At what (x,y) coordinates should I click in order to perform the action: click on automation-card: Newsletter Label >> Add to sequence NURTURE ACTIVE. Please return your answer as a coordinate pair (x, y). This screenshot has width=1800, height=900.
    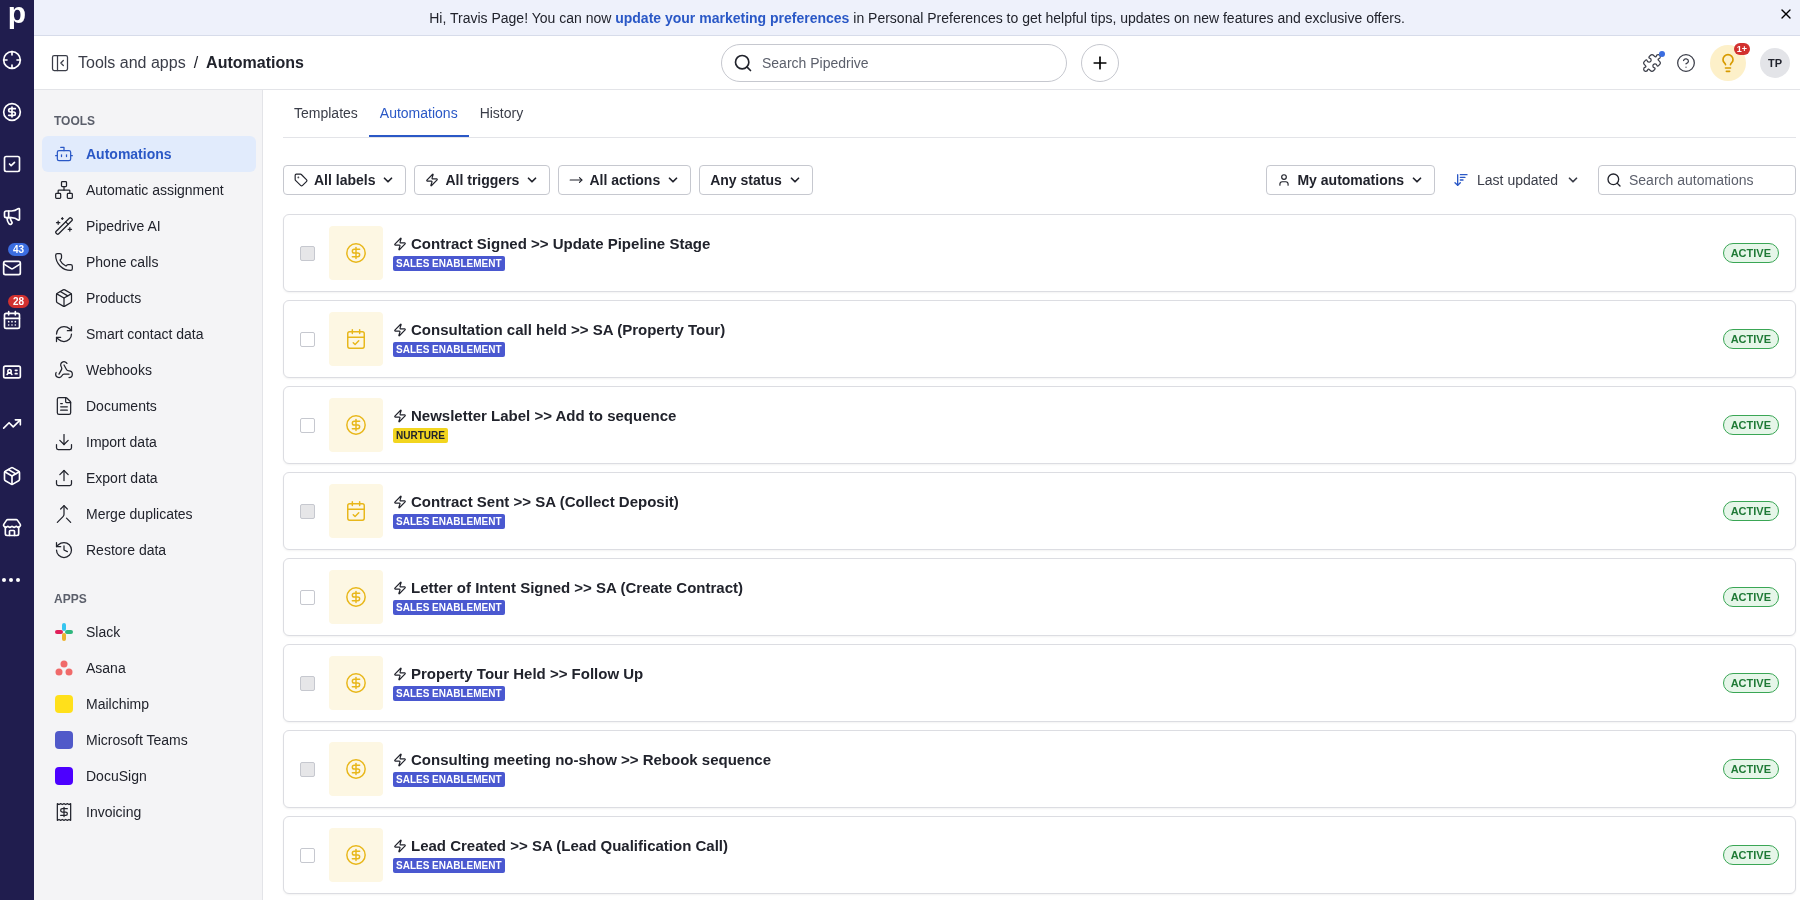
    Looking at the image, I should click on (1039, 425).